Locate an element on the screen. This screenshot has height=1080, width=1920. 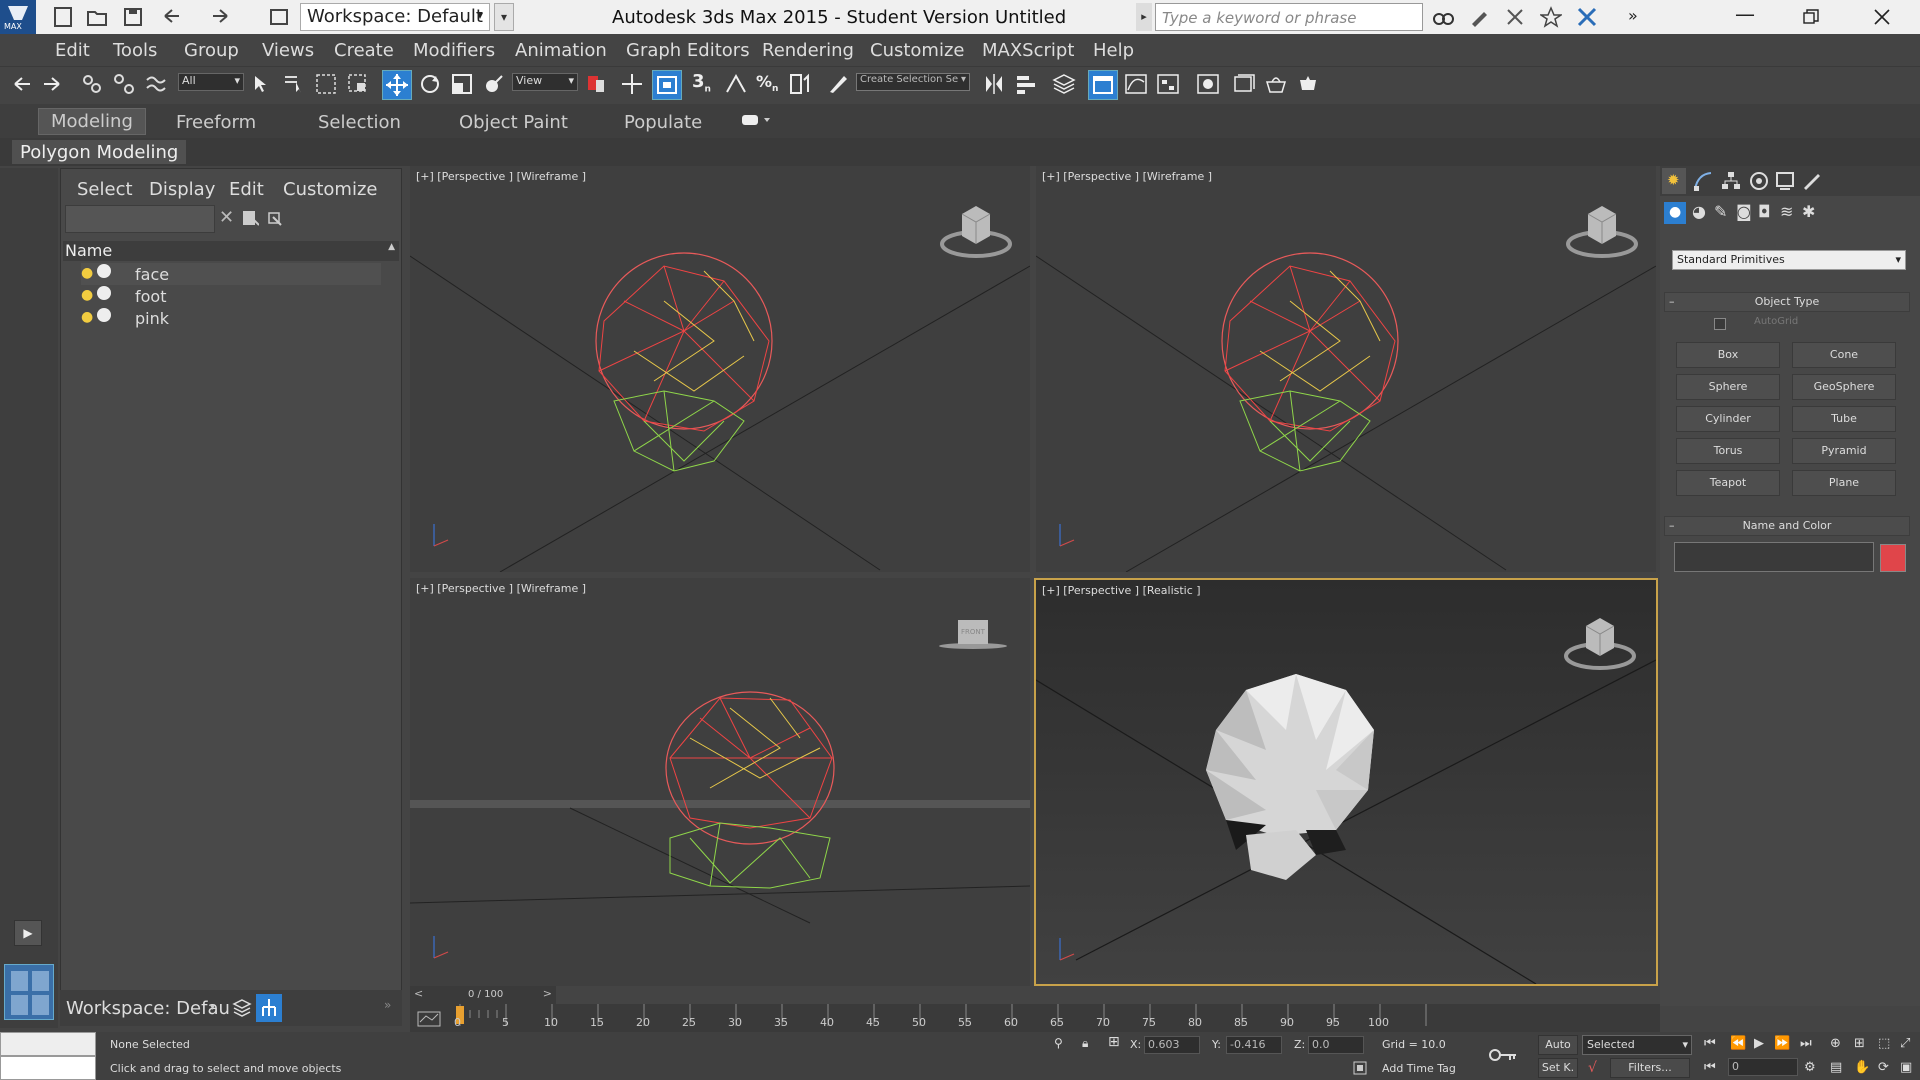
y-coordinate-field: -0.416 is located at coordinates (1254, 1045).